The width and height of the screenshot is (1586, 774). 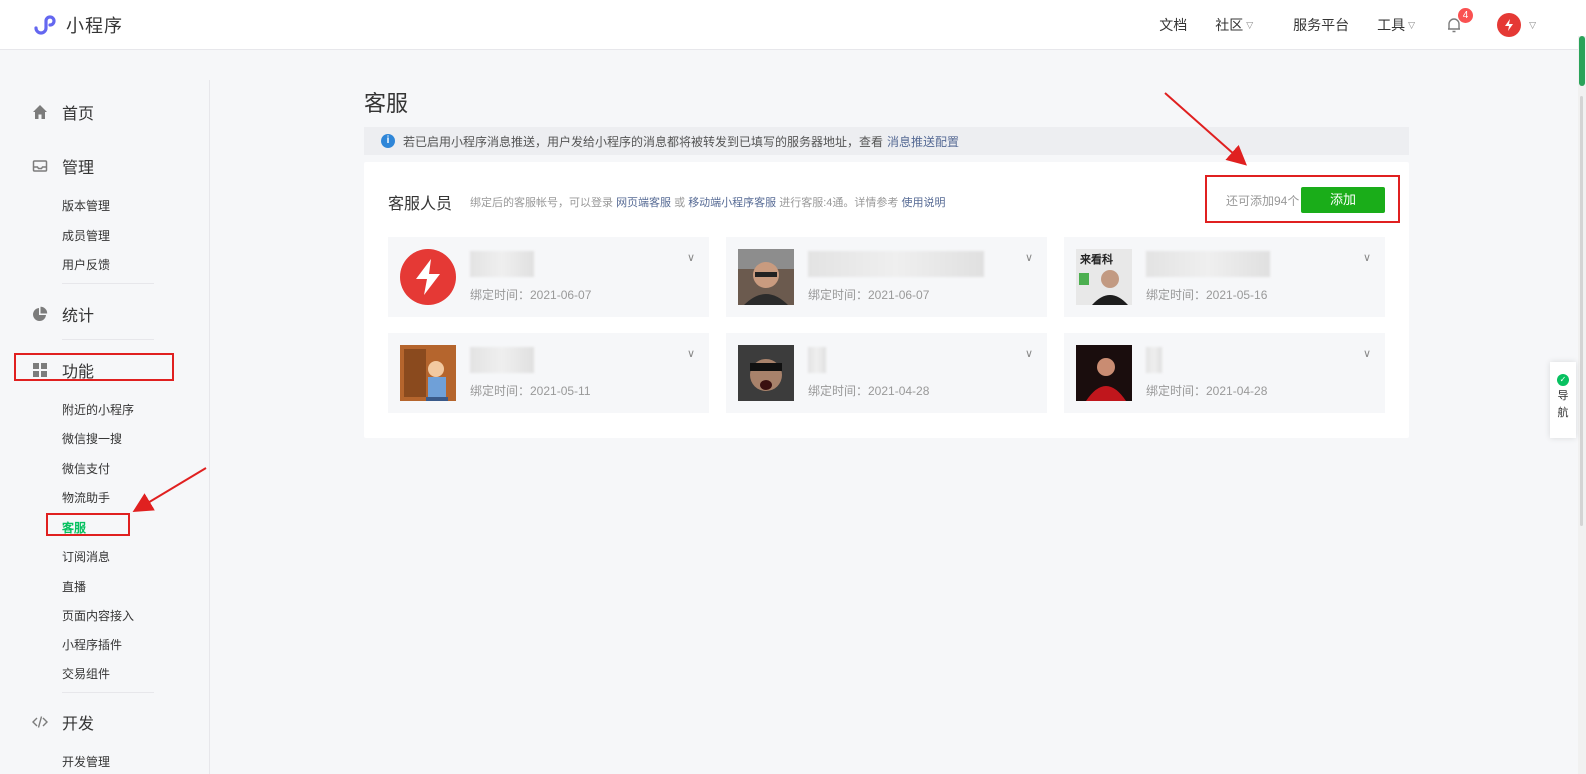 I want to click on annotation-arrow-customer-service, so click(x=169, y=490).